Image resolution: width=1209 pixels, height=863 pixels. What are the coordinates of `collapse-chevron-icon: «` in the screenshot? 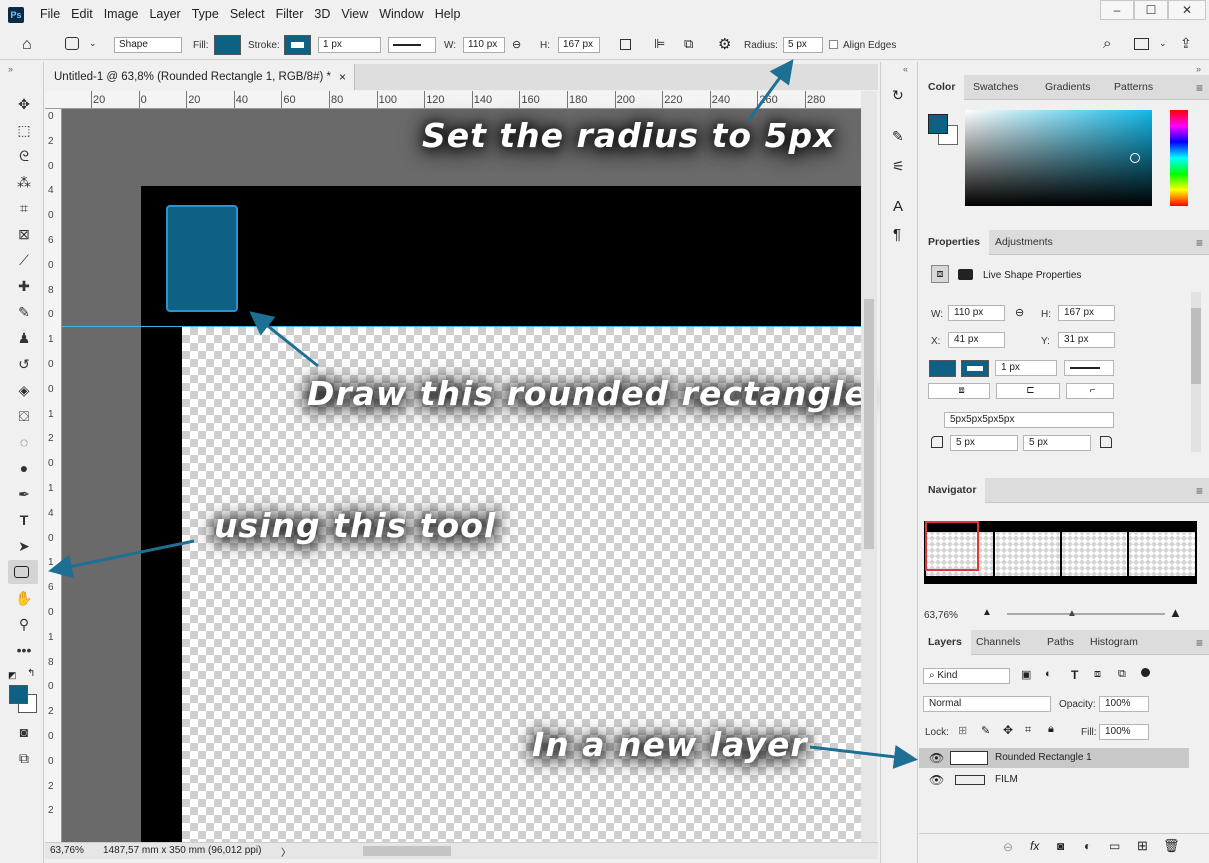 It's located at (905, 69).